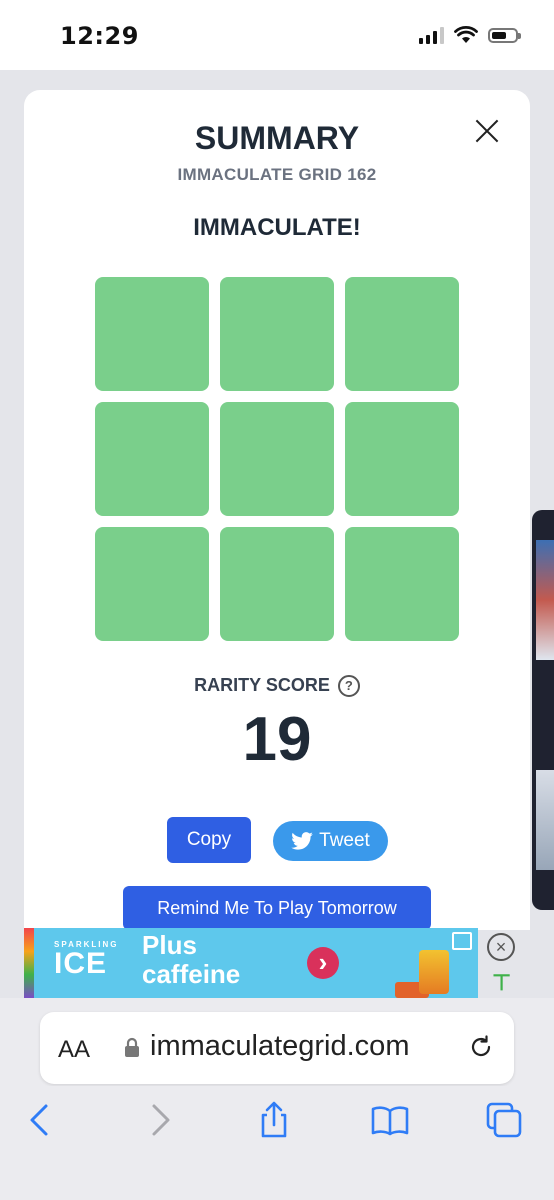 This screenshot has width=554, height=1200. Describe the element at coordinates (277, 35) in the screenshot. I see `status-bar: 12:29` at that location.